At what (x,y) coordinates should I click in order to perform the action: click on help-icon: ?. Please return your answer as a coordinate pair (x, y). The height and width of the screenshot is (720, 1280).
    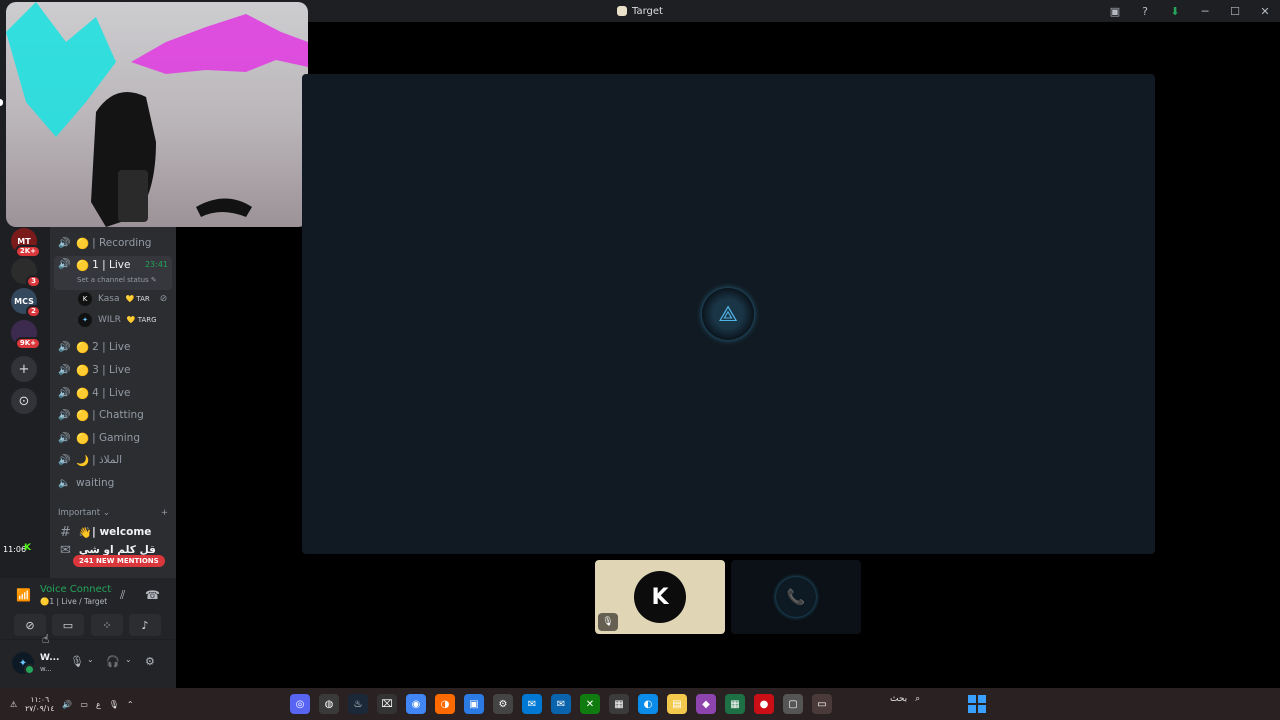
    Looking at the image, I should click on (1145, 11).